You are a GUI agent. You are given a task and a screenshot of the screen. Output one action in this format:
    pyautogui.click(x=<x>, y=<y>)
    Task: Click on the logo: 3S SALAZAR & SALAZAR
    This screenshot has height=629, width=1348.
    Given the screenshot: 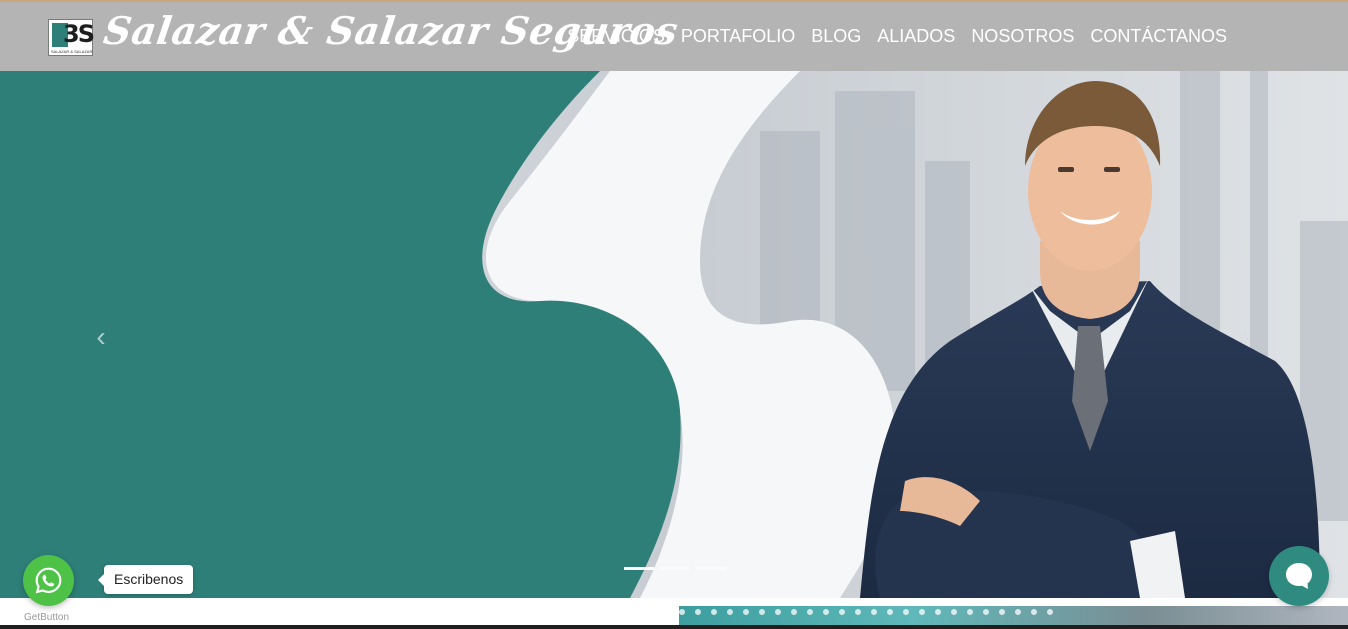 What is the action you would take?
    pyautogui.click(x=71, y=37)
    